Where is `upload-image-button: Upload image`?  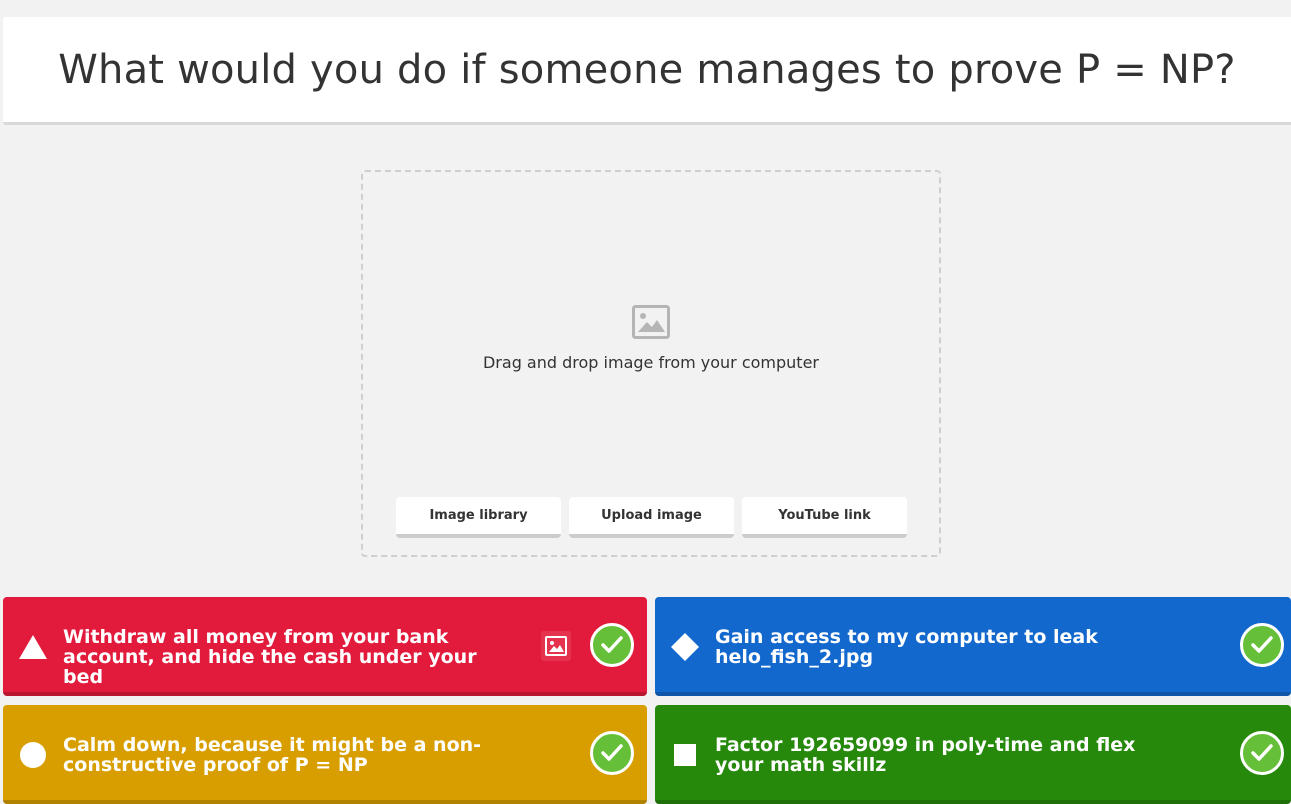
upload-image-button: Upload image is located at coordinates (651, 517).